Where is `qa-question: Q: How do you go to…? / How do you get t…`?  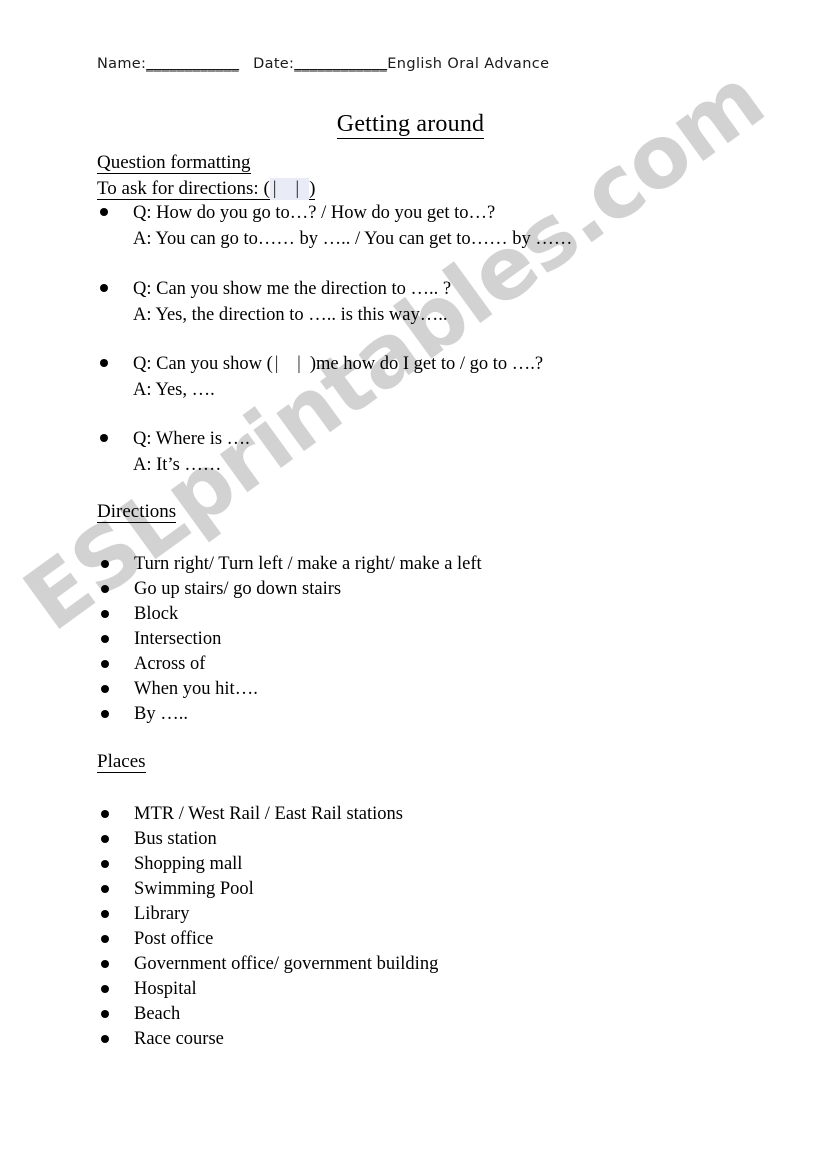
qa-question: Q: How do you go to…? / How do you get t… is located at coordinates (314, 213).